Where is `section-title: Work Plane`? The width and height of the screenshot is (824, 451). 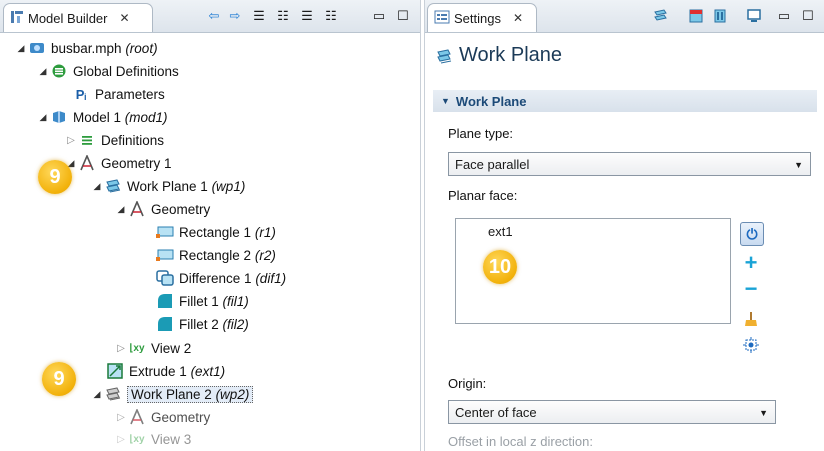
section-title: Work Plane is located at coordinates (491, 101).